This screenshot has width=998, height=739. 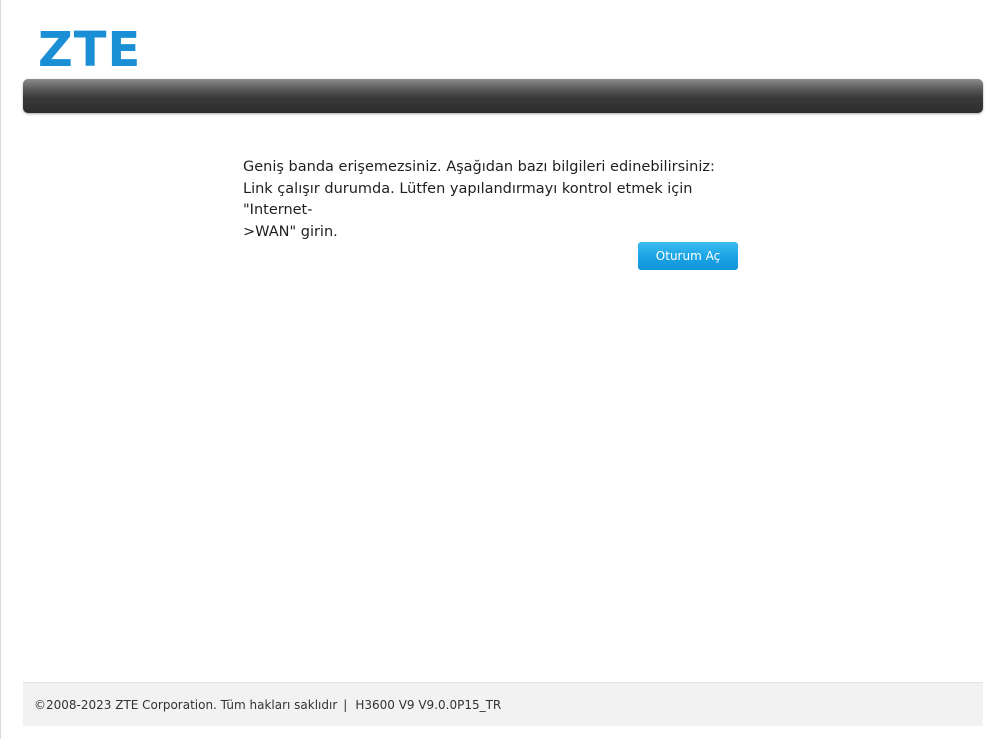 What do you see at coordinates (290, 231) in the screenshot?
I see `message-line-3: >WAN" girin.` at bounding box center [290, 231].